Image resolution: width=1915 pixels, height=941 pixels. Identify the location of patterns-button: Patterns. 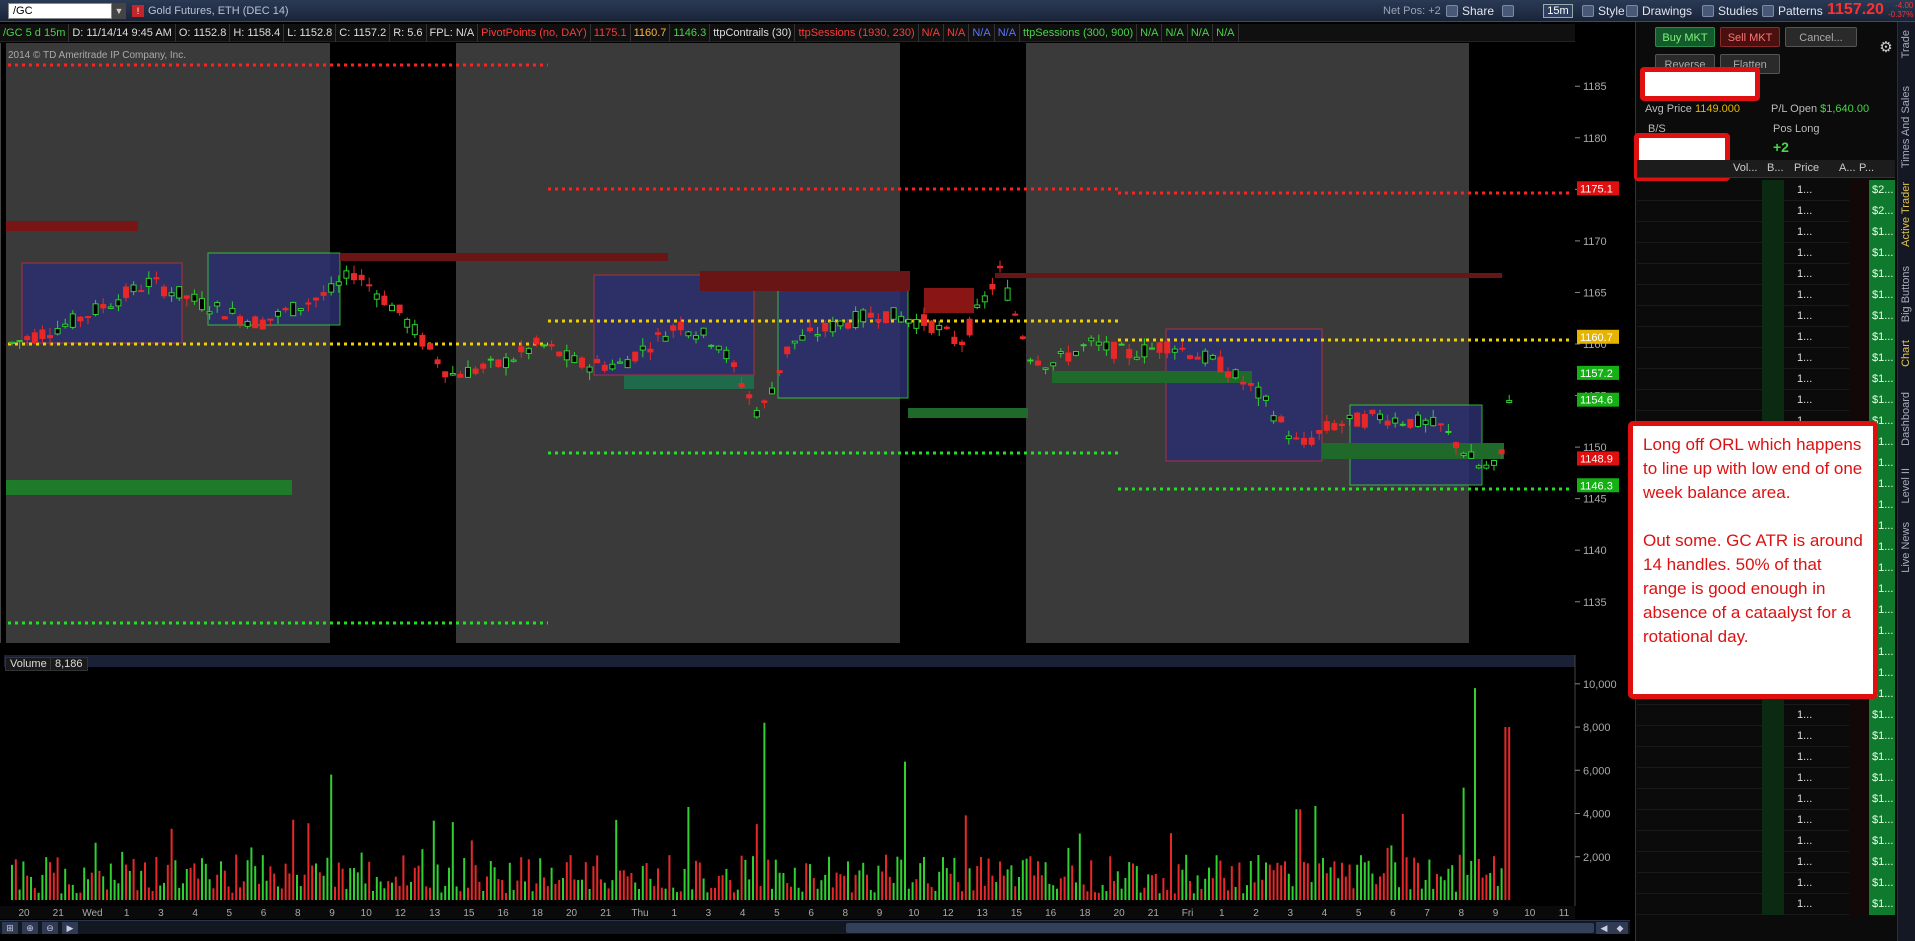
(1793, 11).